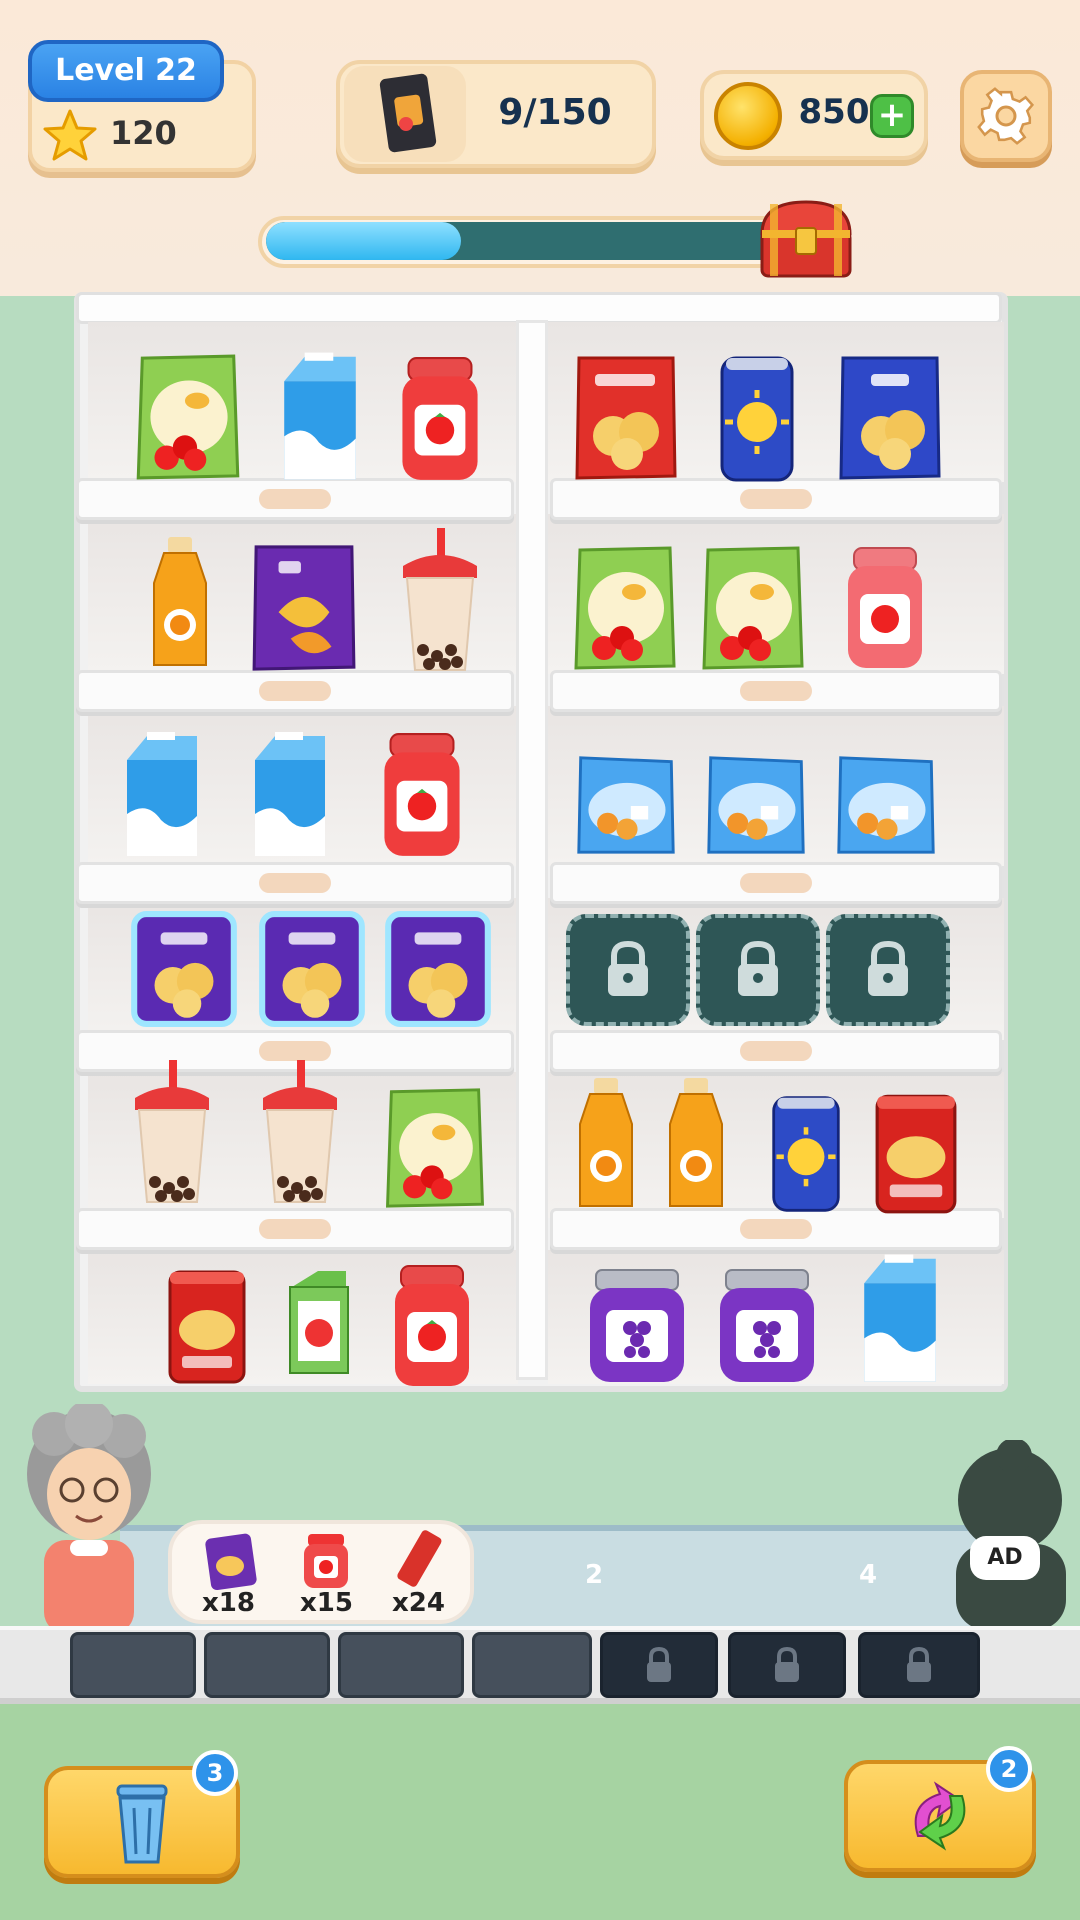  Describe the element at coordinates (834, 112) in the screenshot. I see `coin-count: 850` at that location.